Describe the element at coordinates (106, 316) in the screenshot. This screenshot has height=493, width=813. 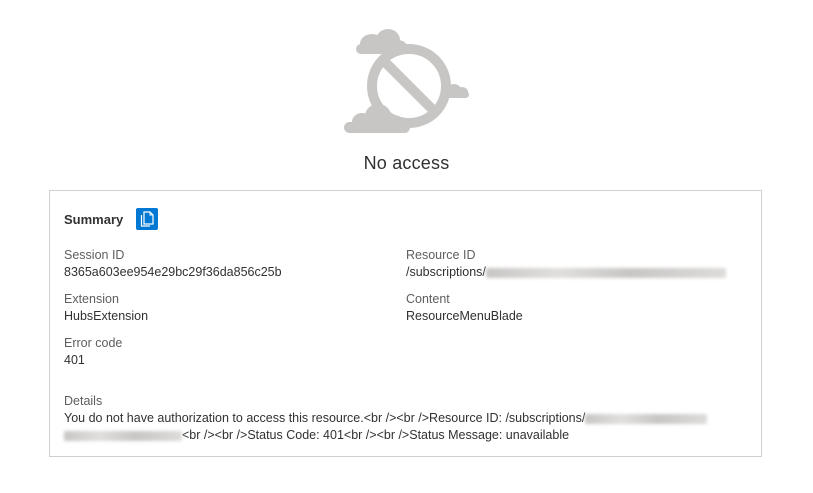
I see `extension-value: HubsExtension` at that location.